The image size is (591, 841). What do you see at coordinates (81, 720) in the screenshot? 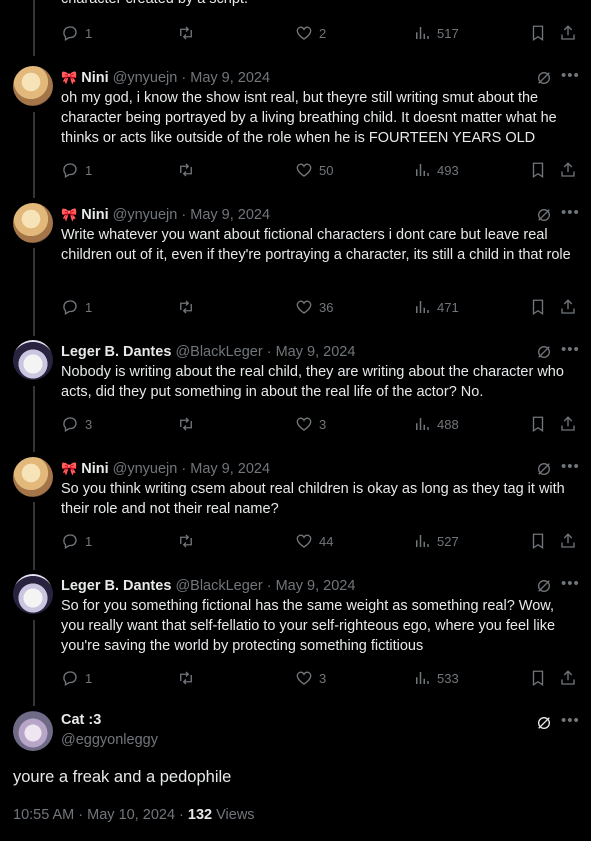
I see `display-name: Cat :3` at bounding box center [81, 720].